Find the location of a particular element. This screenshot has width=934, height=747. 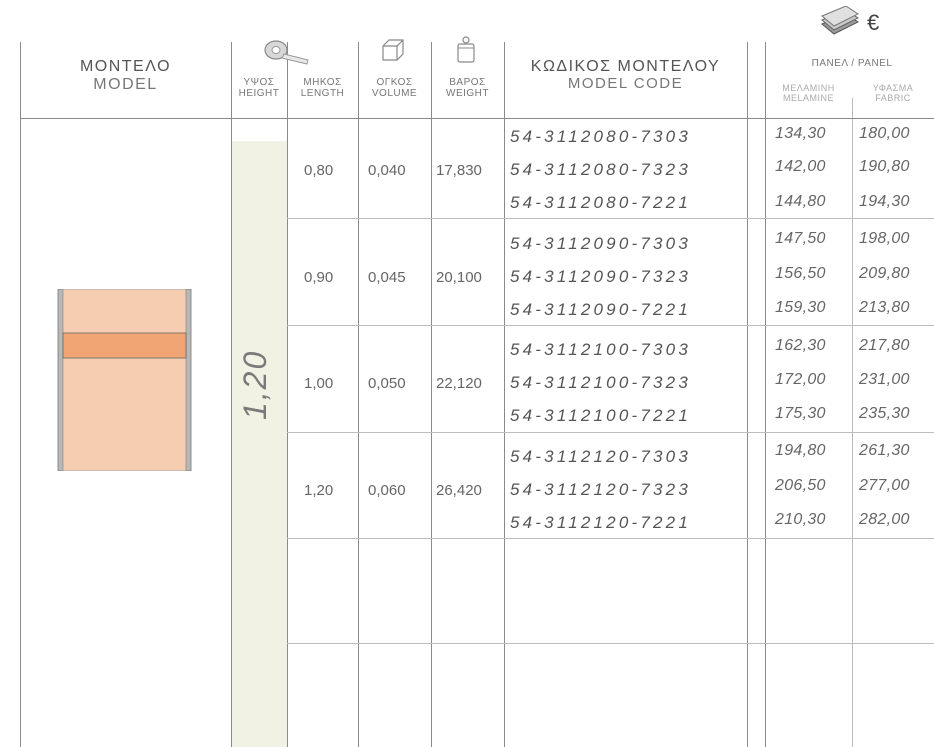

currency-symbol: € is located at coordinates (873, 22).